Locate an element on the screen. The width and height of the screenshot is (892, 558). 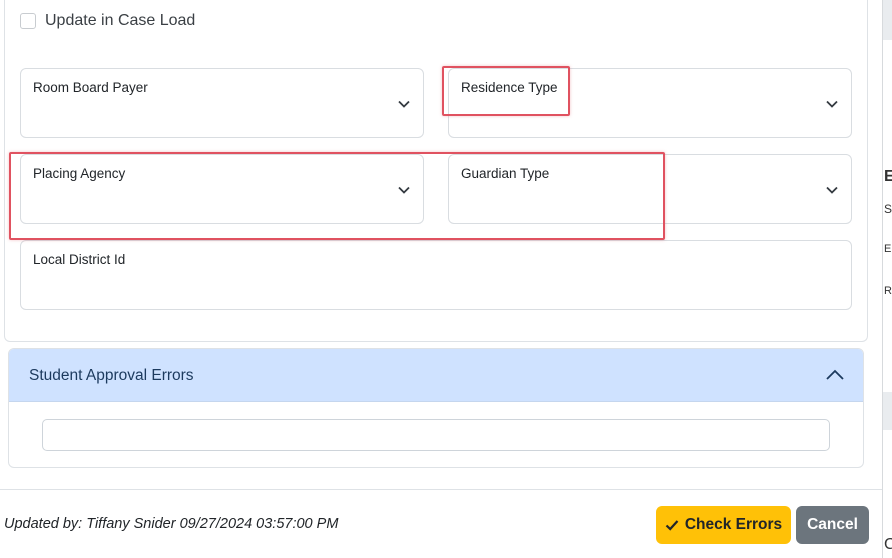
background-fragment: R is located at coordinates (888, 291).